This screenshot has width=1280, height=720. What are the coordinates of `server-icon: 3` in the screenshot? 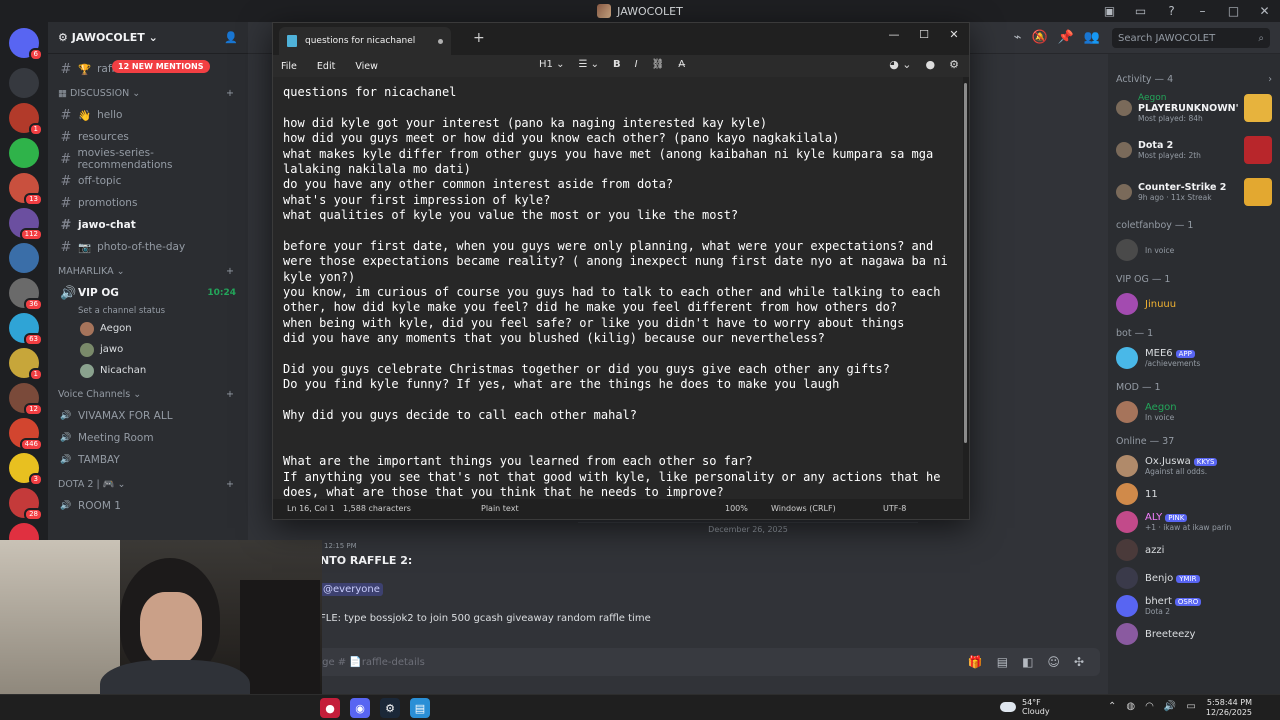 It's located at (26, 469).